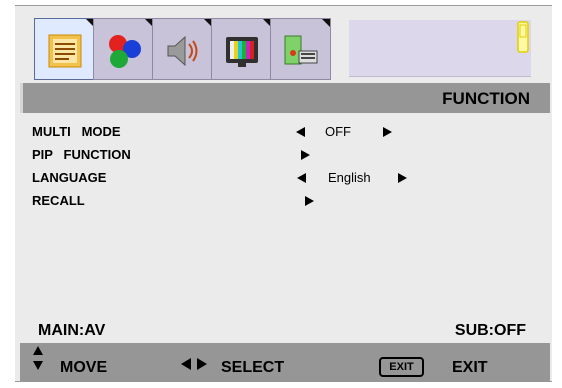 The width and height of the screenshot is (562, 388). Describe the element at coordinates (38, 358) in the screenshot. I see `up-down-arrows-icon` at that location.